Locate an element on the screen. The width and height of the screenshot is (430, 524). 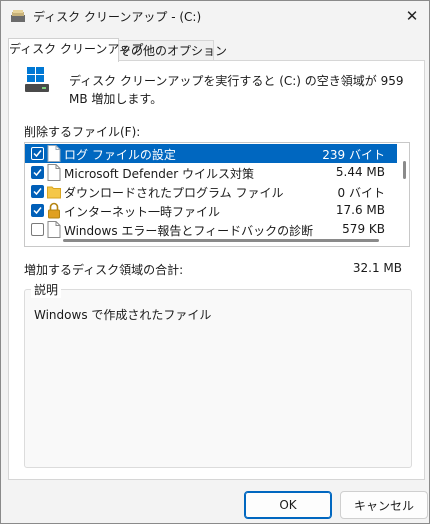
window-title: ディスク クリーンアップ - (C:) is located at coordinates (117, 17).